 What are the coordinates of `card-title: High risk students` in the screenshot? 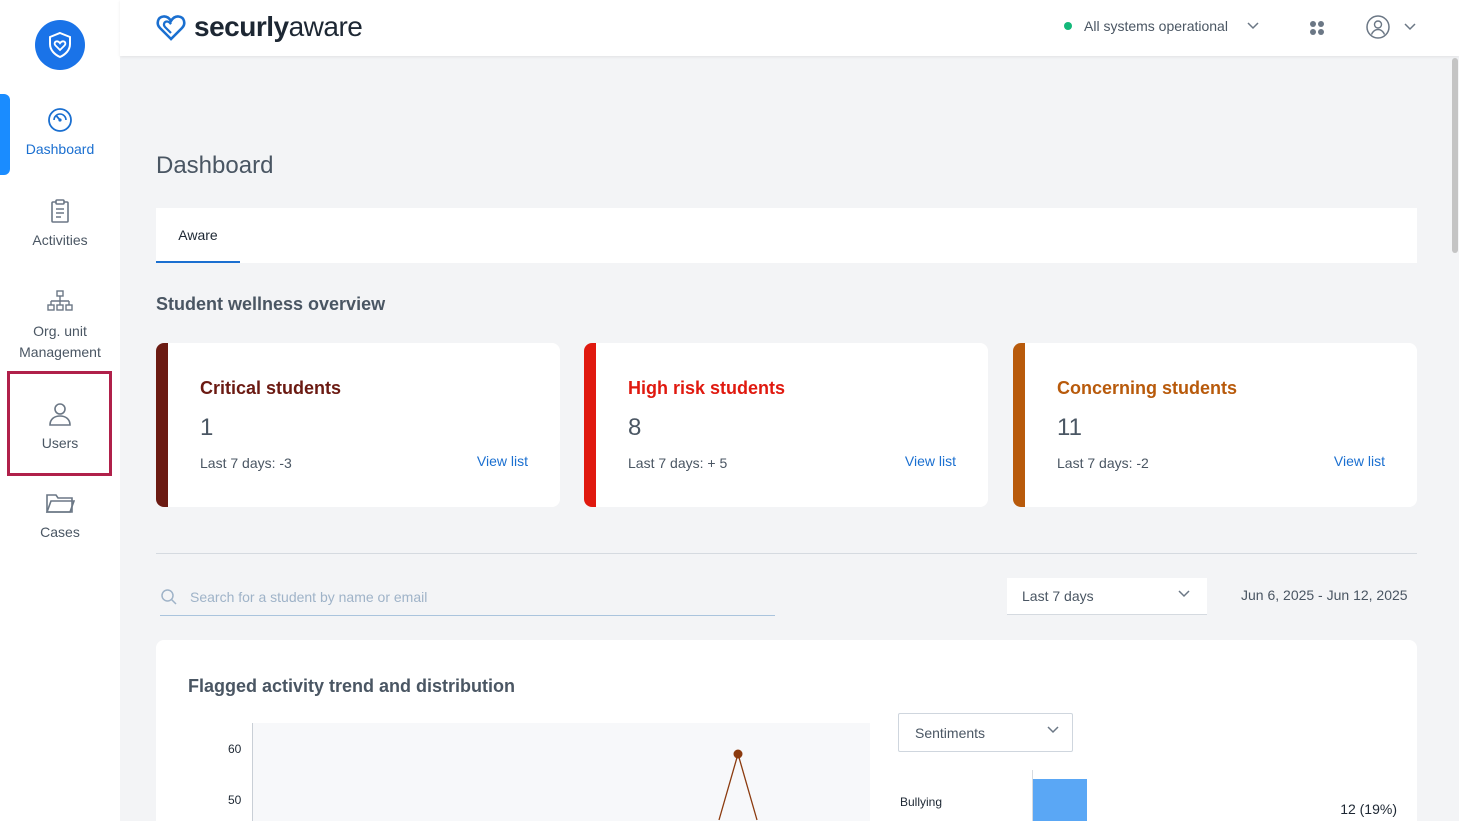 It's located at (707, 388).